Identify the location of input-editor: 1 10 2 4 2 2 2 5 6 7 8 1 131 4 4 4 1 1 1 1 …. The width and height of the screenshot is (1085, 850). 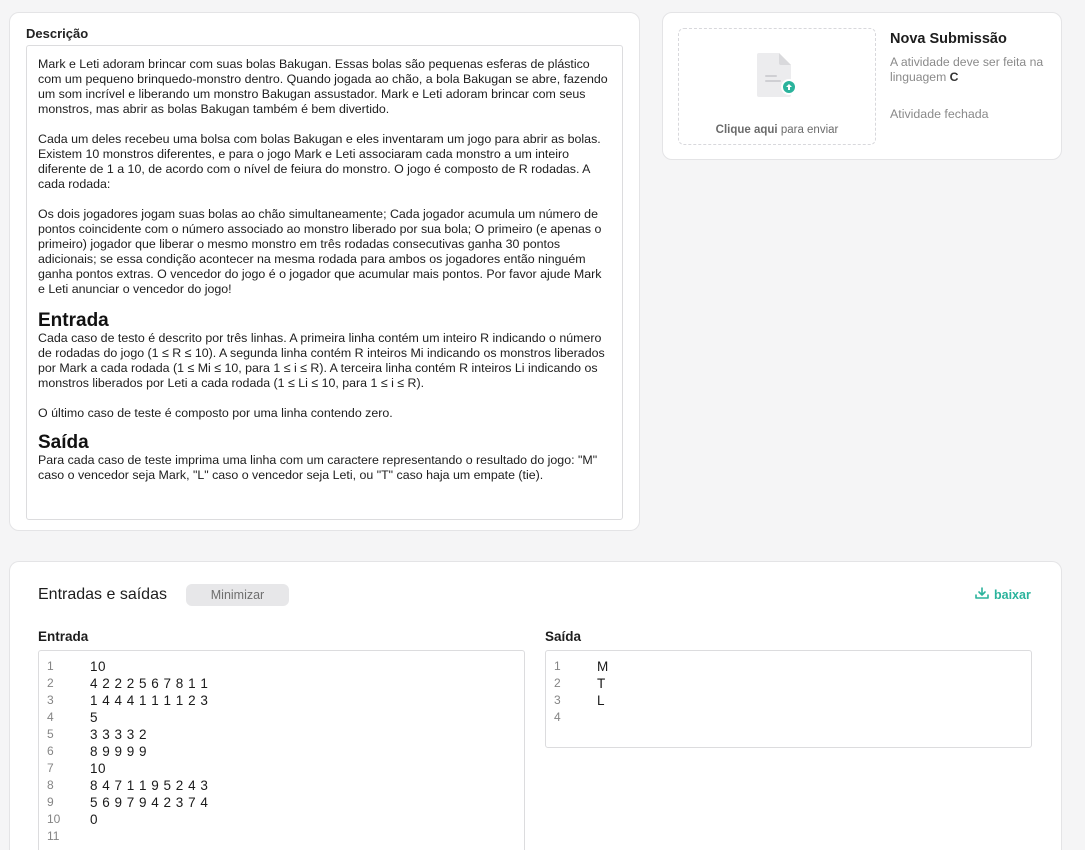
(281, 750).